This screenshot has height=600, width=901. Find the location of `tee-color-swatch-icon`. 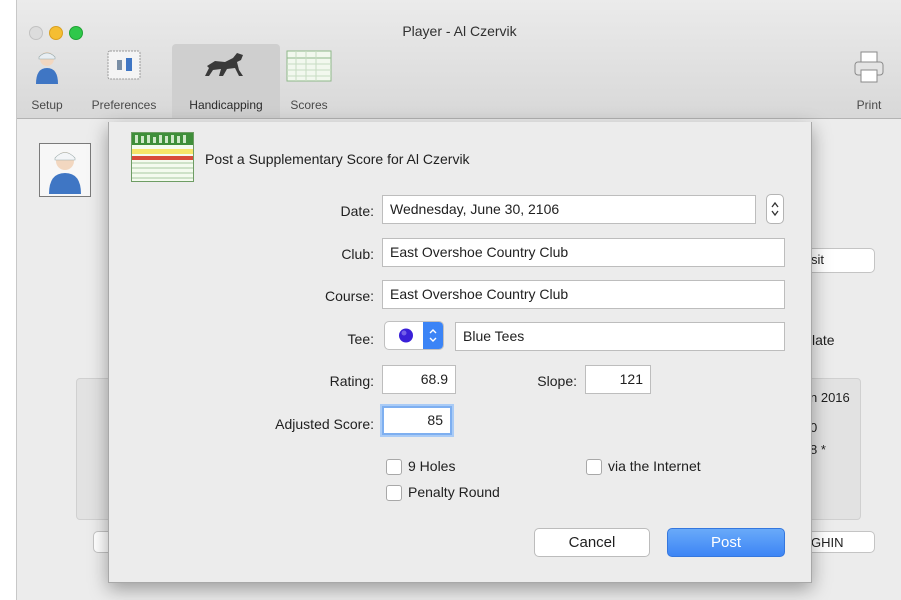

tee-color-swatch-icon is located at coordinates (406, 335).